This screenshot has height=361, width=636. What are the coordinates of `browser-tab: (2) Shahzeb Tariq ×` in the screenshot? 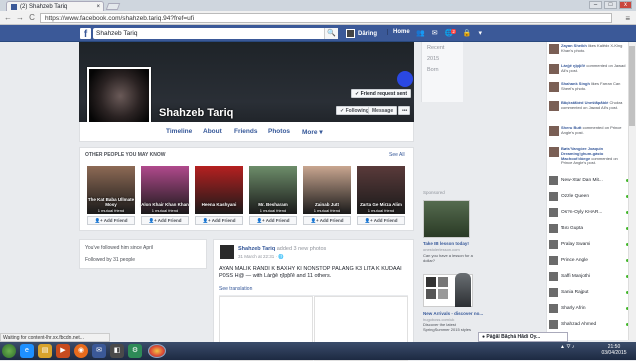 It's located at (55, 6).